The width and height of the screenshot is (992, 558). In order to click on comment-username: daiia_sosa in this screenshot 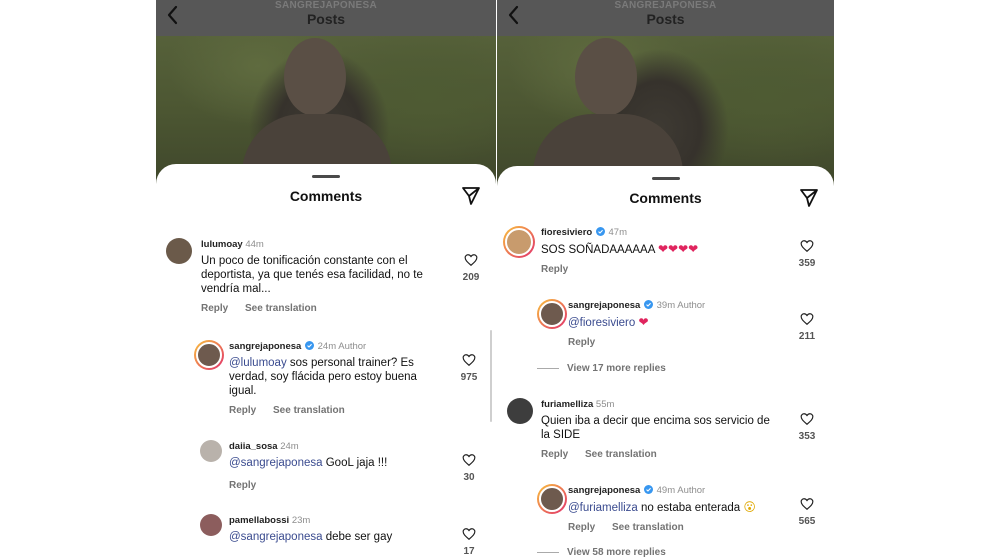, I will do `click(253, 446)`.